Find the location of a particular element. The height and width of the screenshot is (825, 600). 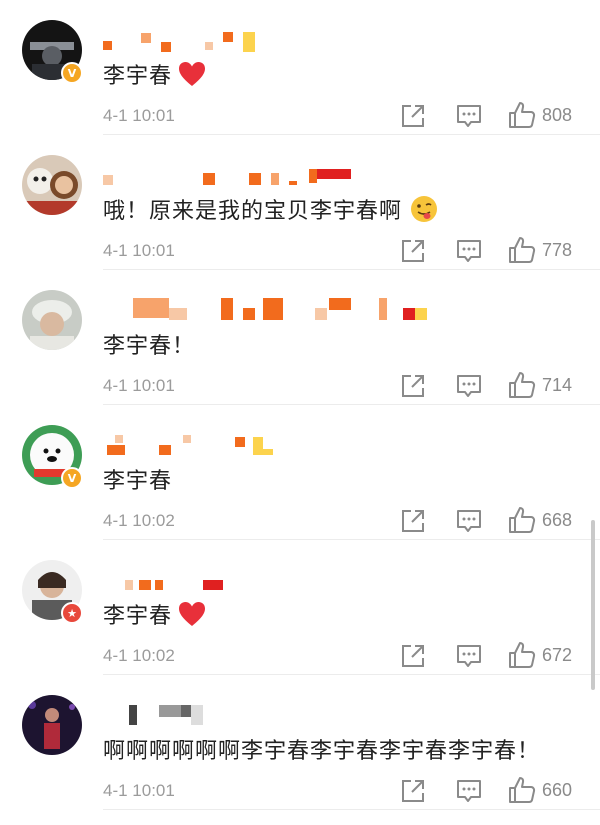

comment-text-content: 哦！原来是我的宝贝李宇春啊 is located at coordinates (253, 211).